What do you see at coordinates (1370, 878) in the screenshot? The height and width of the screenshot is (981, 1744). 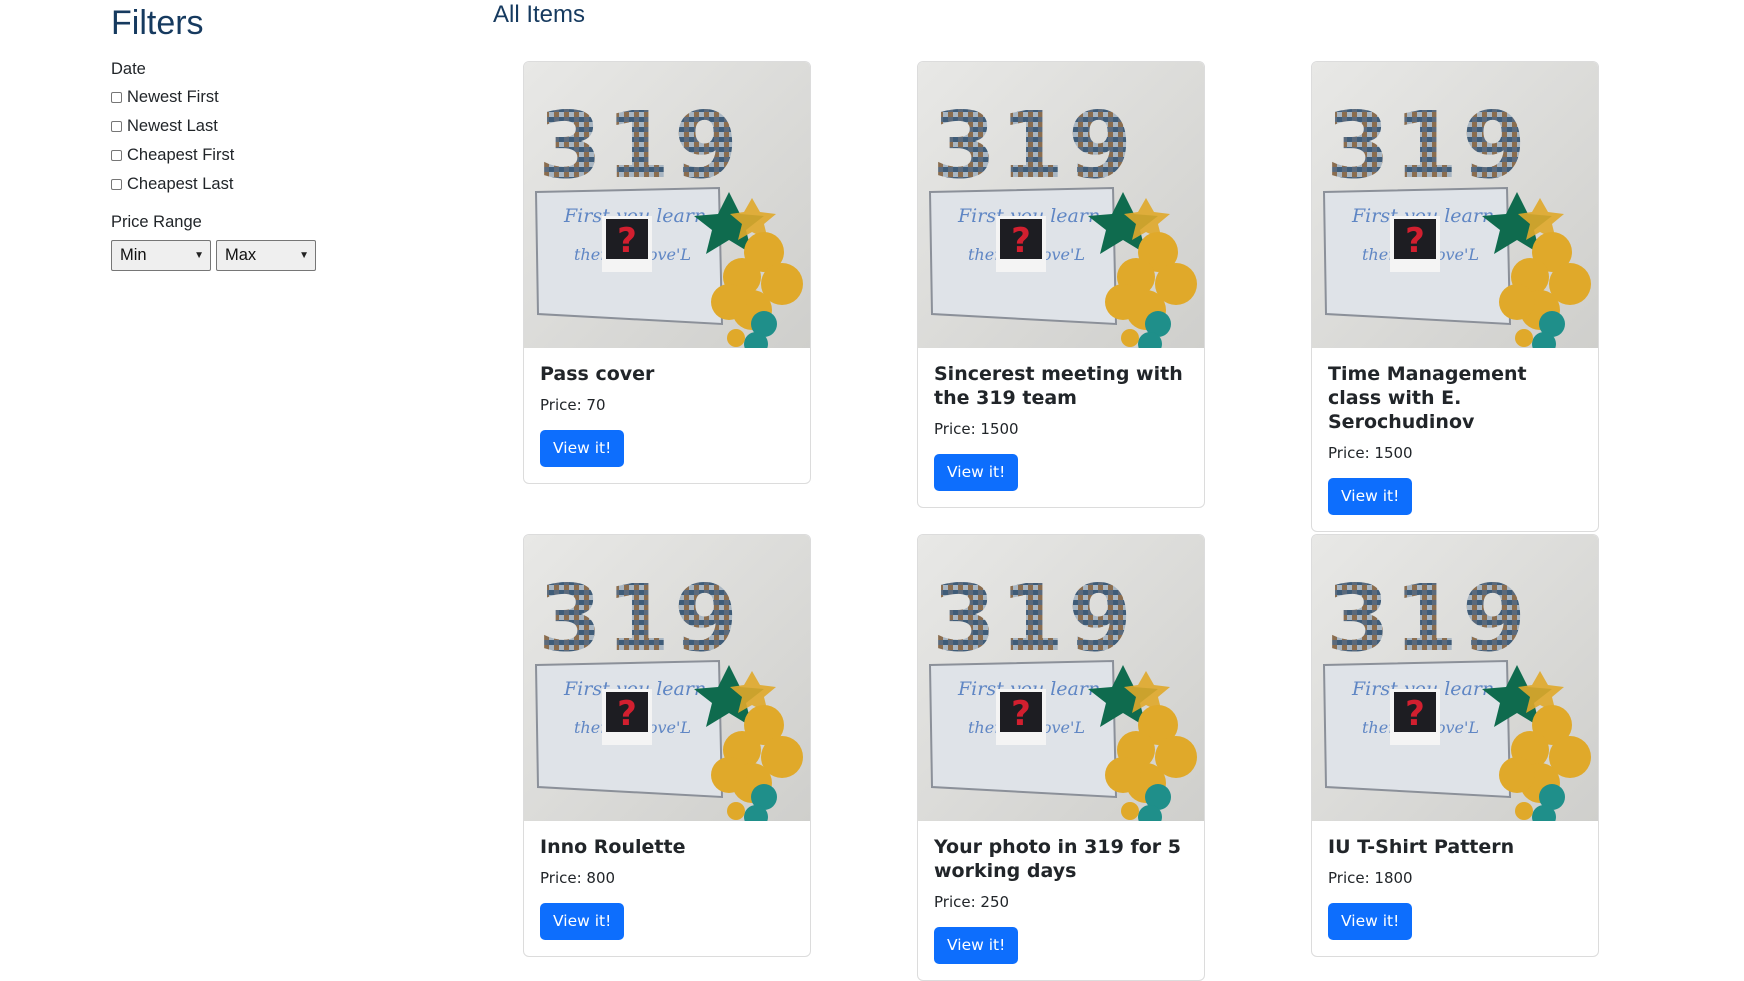 I see `item-price: Price: 1800` at bounding box center [1370, 878].